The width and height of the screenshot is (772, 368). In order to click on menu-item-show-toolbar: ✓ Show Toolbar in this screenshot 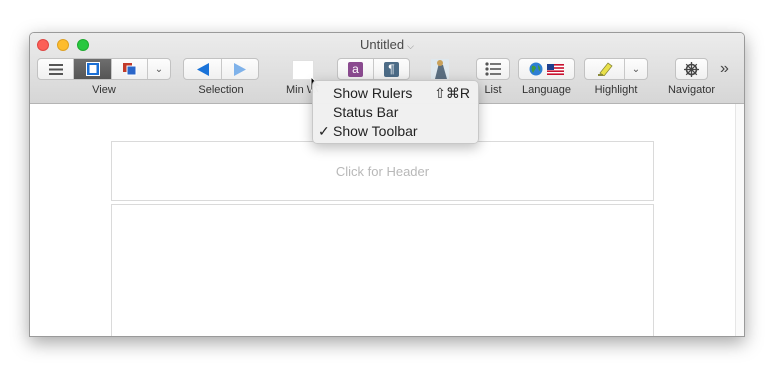, I will do `click(396, 132)`.